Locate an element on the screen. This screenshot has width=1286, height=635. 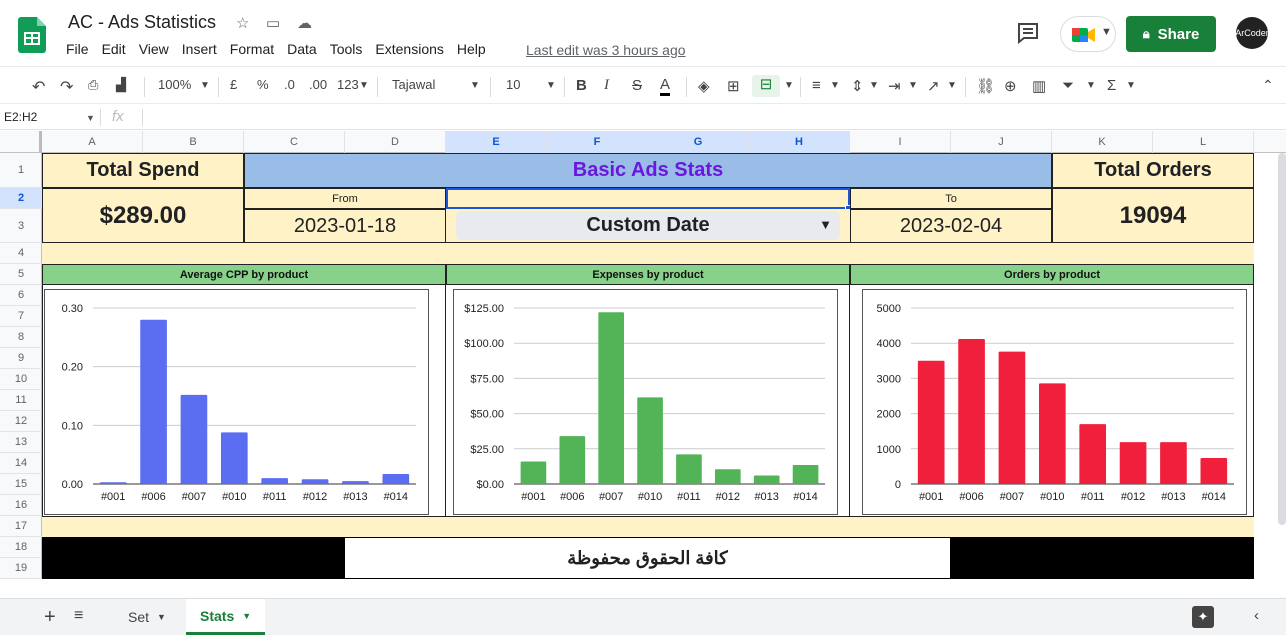
strikethrough-button: S is located at coordinates (637, 85).